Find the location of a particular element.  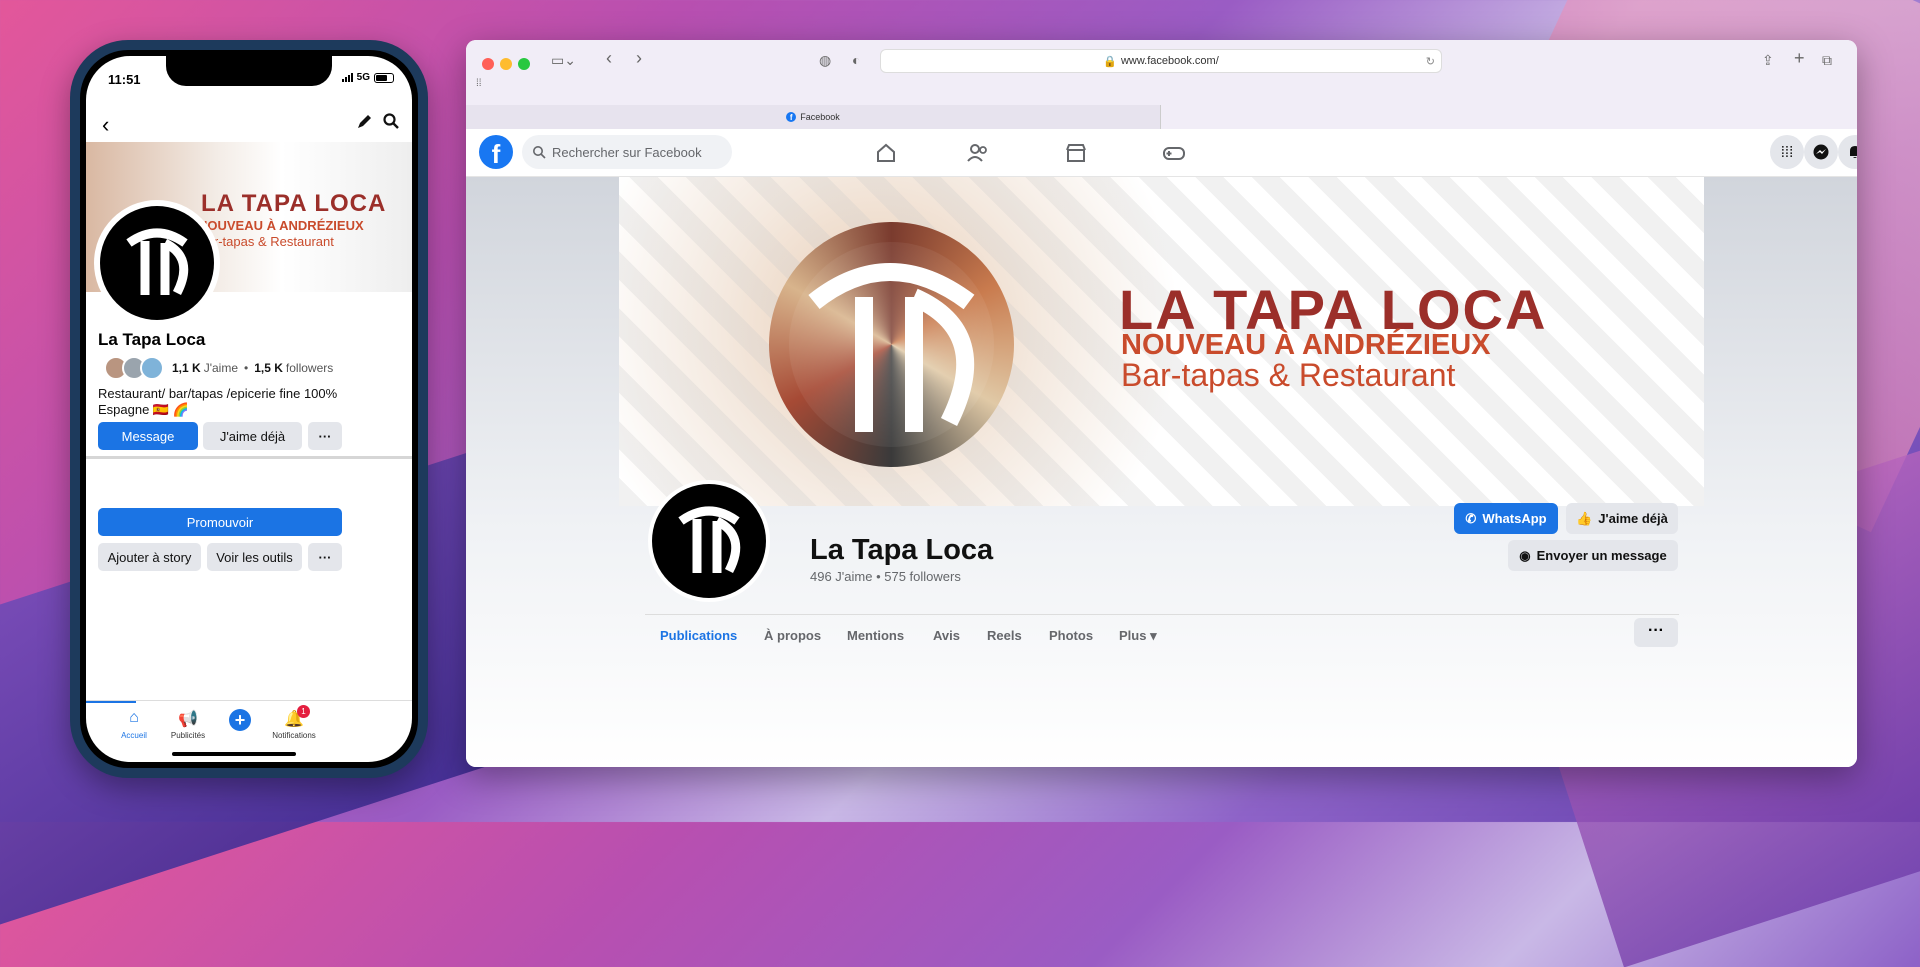

tab-notifications: 🔔 1 Notifications is located at coordinates (294, 722).